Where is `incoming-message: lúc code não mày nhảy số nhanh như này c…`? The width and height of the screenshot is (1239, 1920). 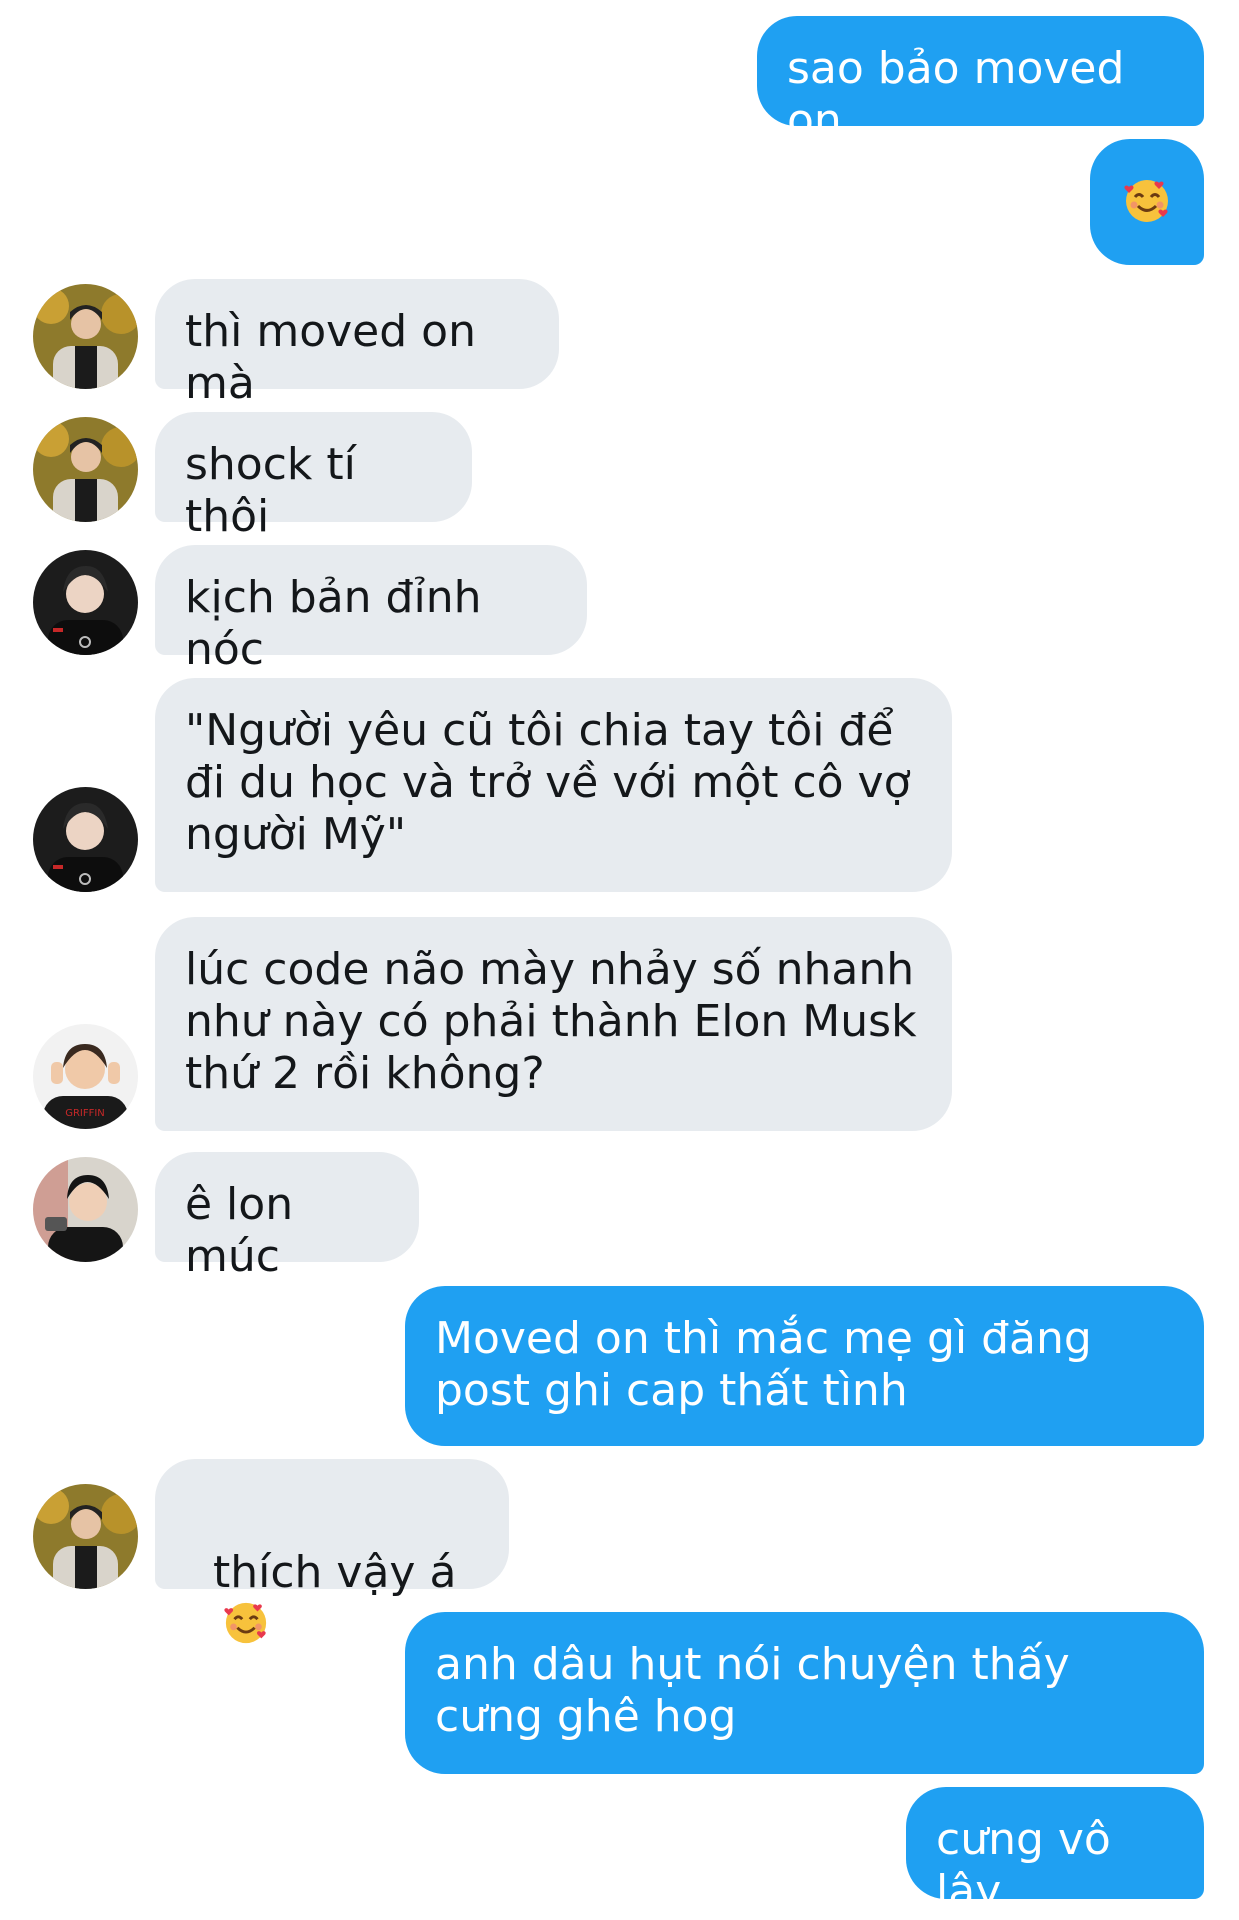
incoming-message: lúc code não mày nhảy số nhanh như này c… is located at coordinates (553, 1024).